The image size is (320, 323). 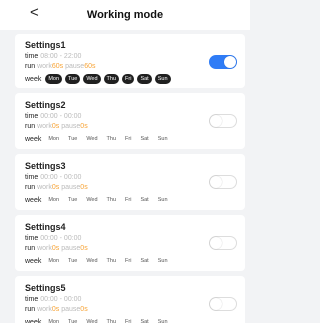 What do you see at coordinates (34, 13) in the screenshot?
I see `chevron-left-icon: <` at bounding box center [34, 13].